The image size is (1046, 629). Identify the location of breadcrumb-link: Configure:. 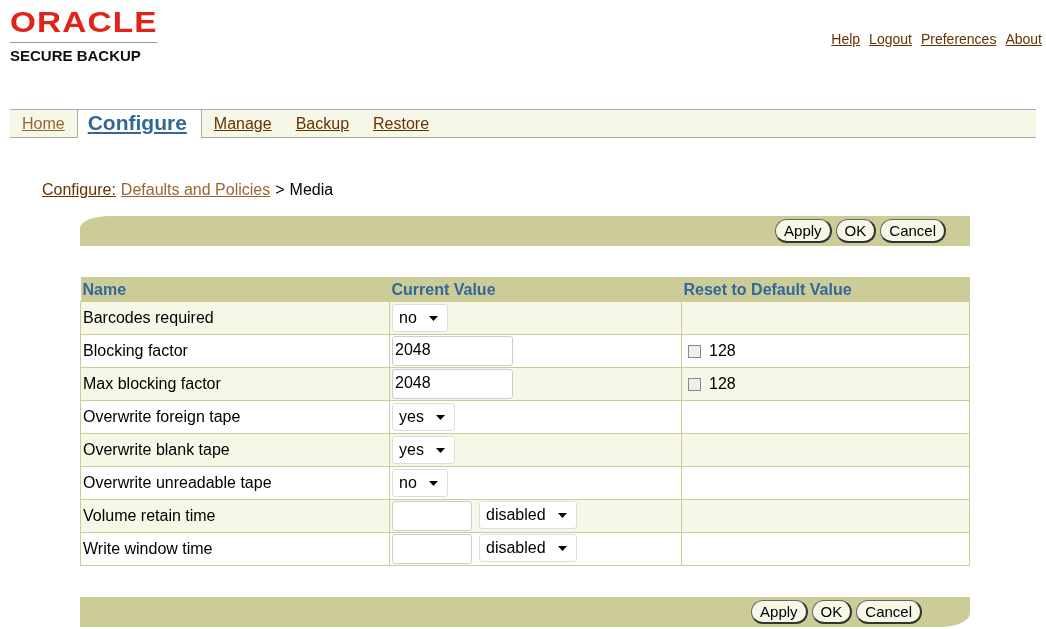
(79, 190).